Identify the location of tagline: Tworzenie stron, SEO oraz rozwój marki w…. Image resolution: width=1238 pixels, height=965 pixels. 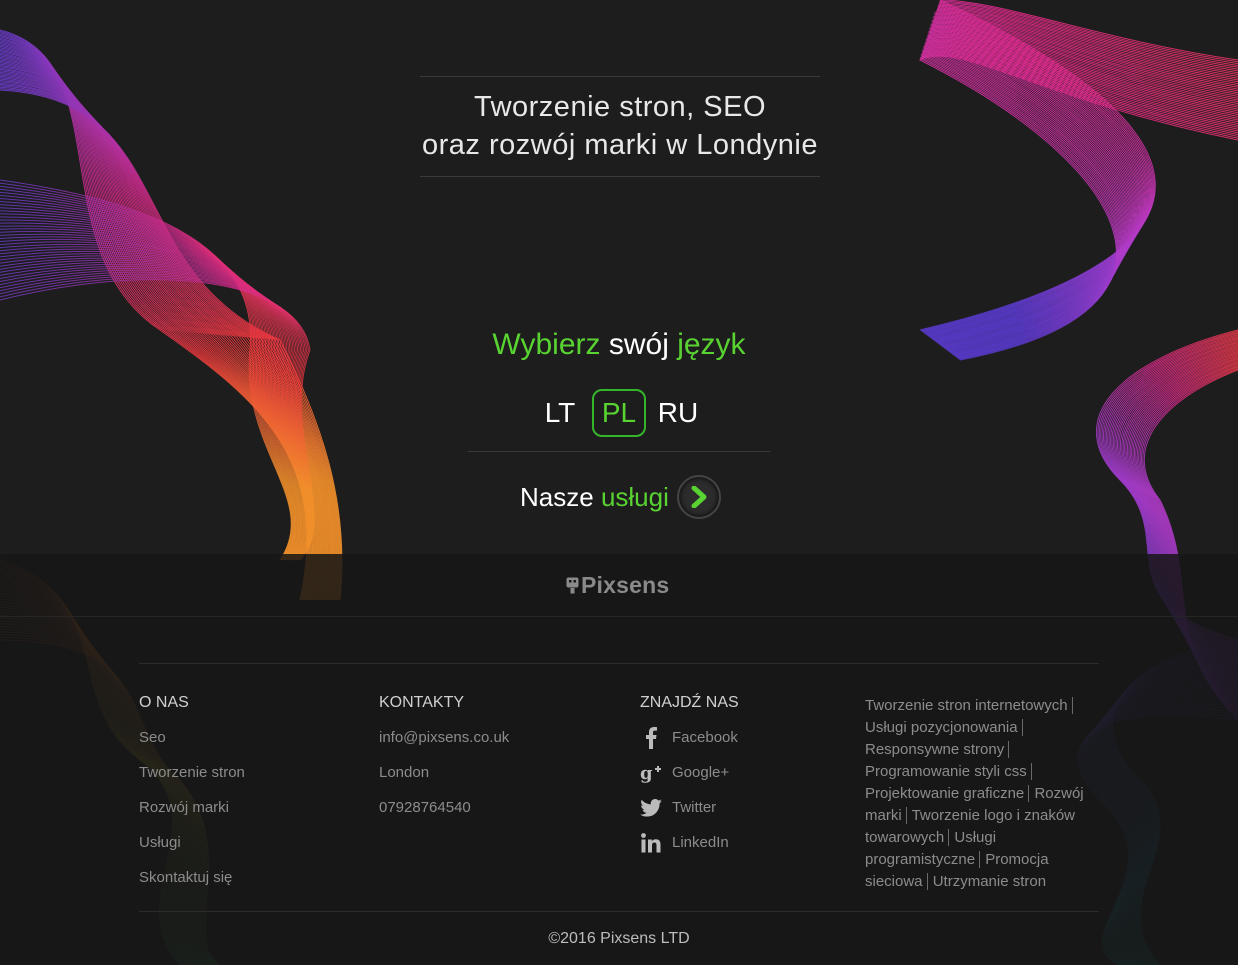
(620, 126).